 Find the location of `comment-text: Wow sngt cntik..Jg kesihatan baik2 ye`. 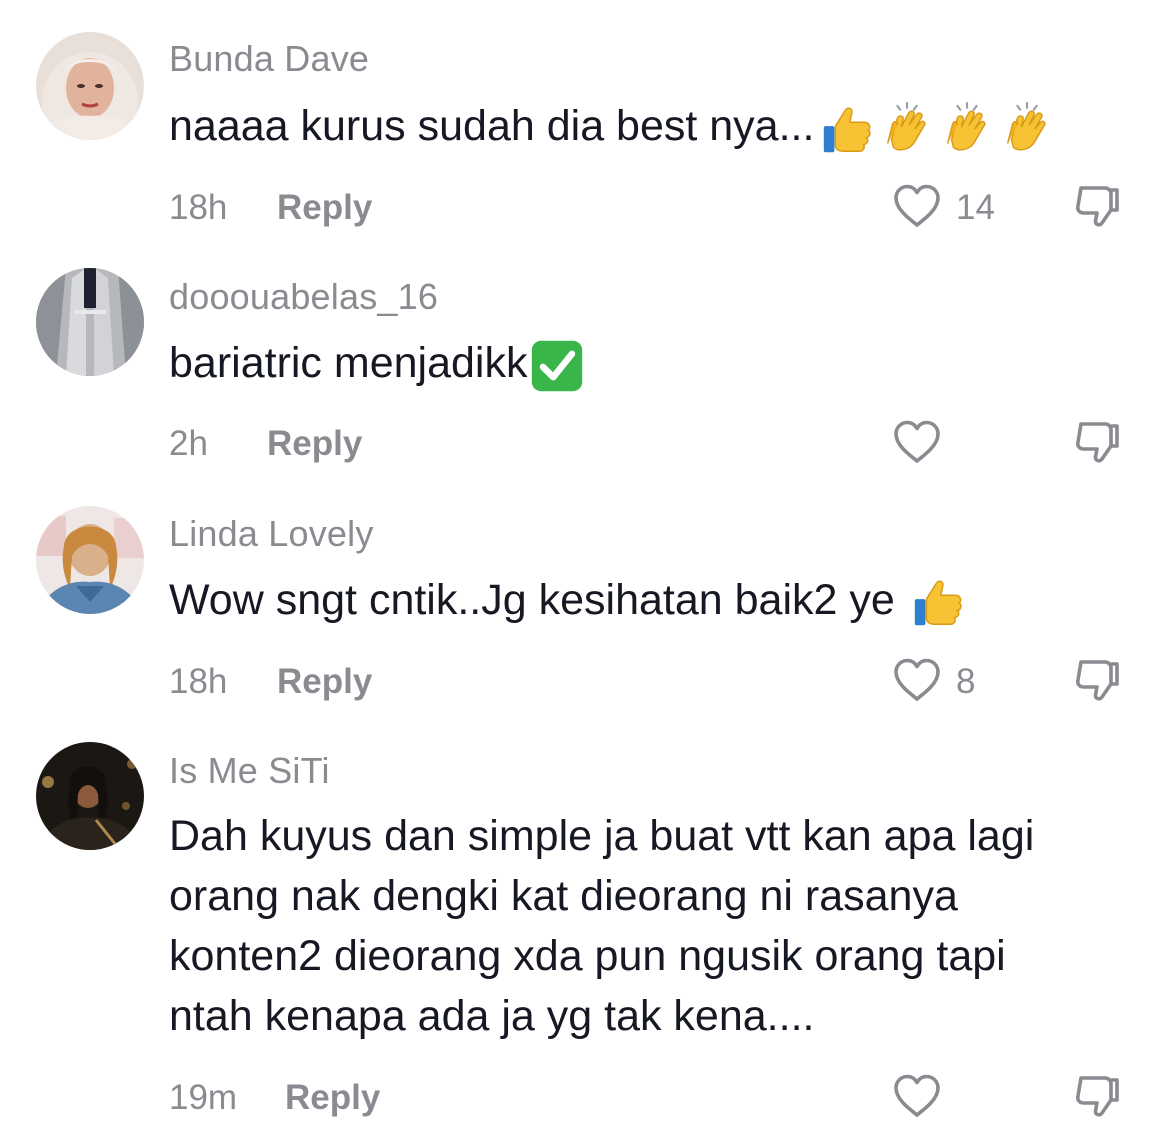

comment-text: Wow sngt cntik..Jg kesihatan baik2 ye is located at coordinates (654, 601).